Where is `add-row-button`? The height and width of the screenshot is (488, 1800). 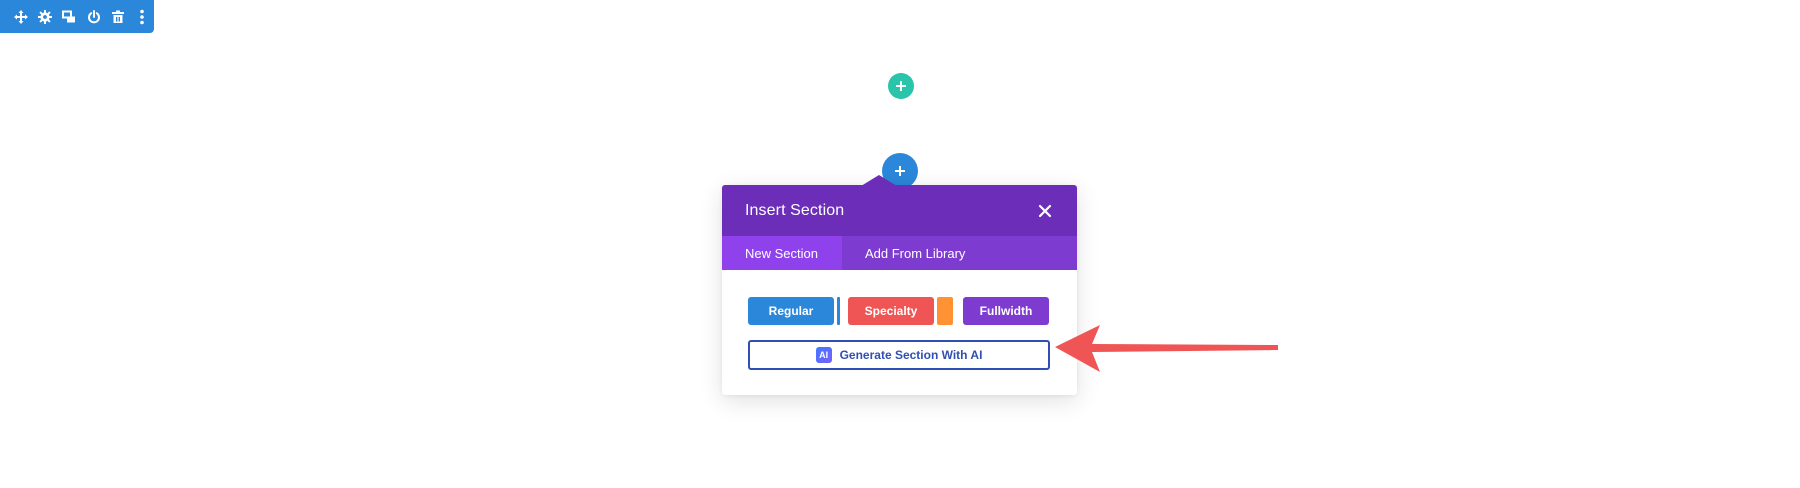 add-row-button is located at coordinates (901, 86).